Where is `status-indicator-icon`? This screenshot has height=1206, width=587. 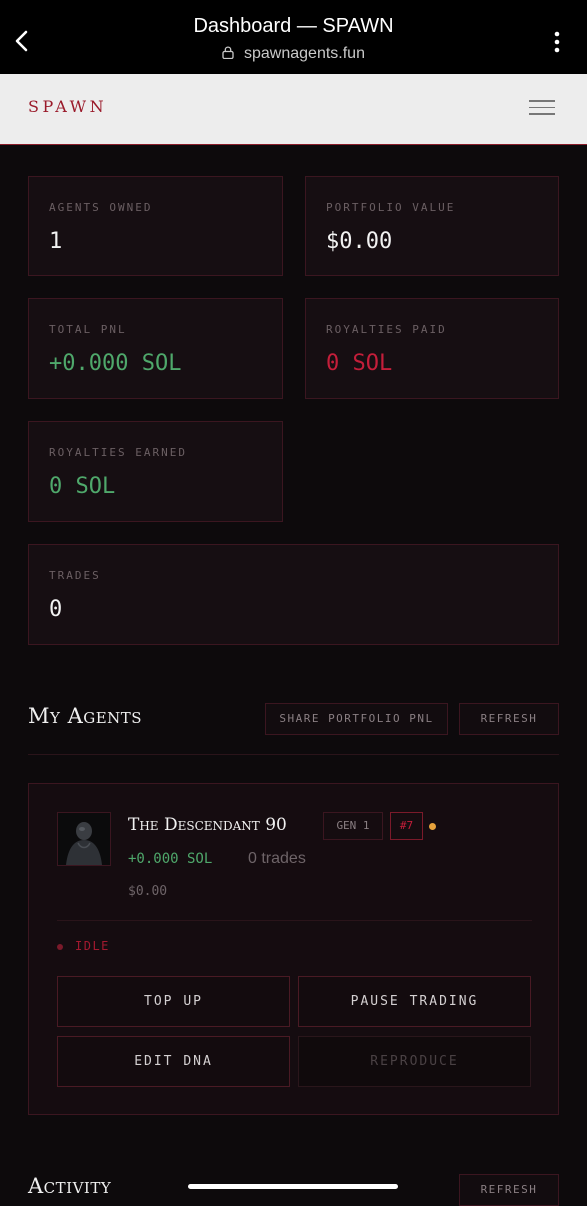
status-indicator-icon is located at coordinates (432, 826).